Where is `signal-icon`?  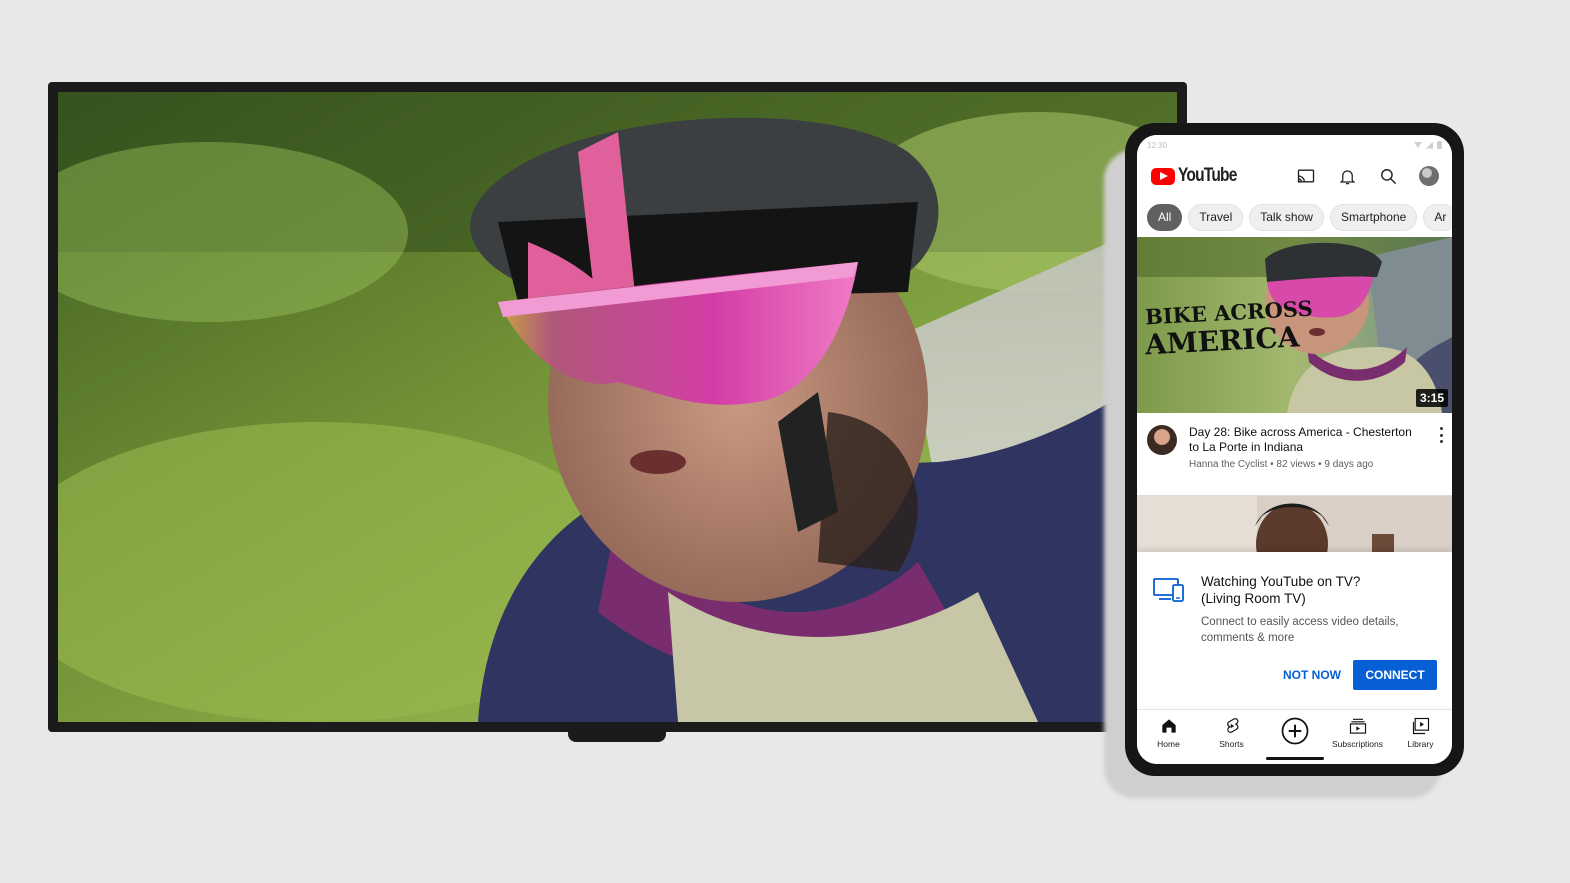 signal-icon is located at coordinates (1429, 145).